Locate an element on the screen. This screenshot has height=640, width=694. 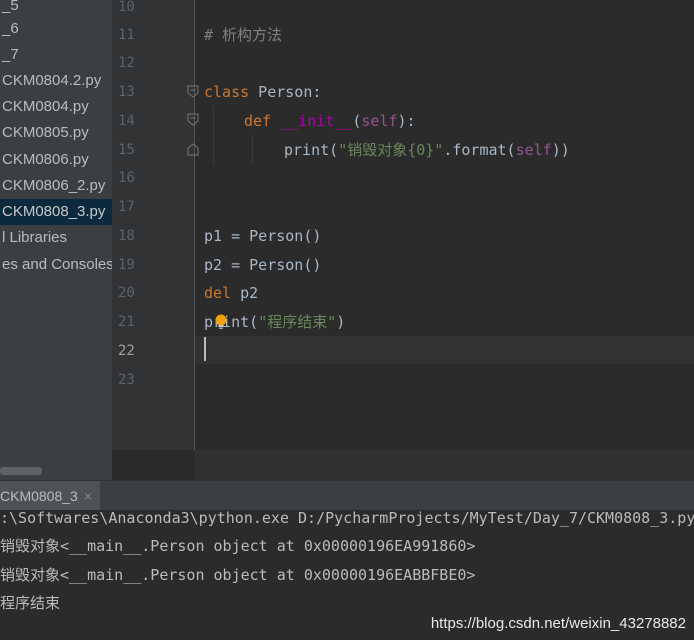
method-name: __init__ is located at coordinates (316, 121).